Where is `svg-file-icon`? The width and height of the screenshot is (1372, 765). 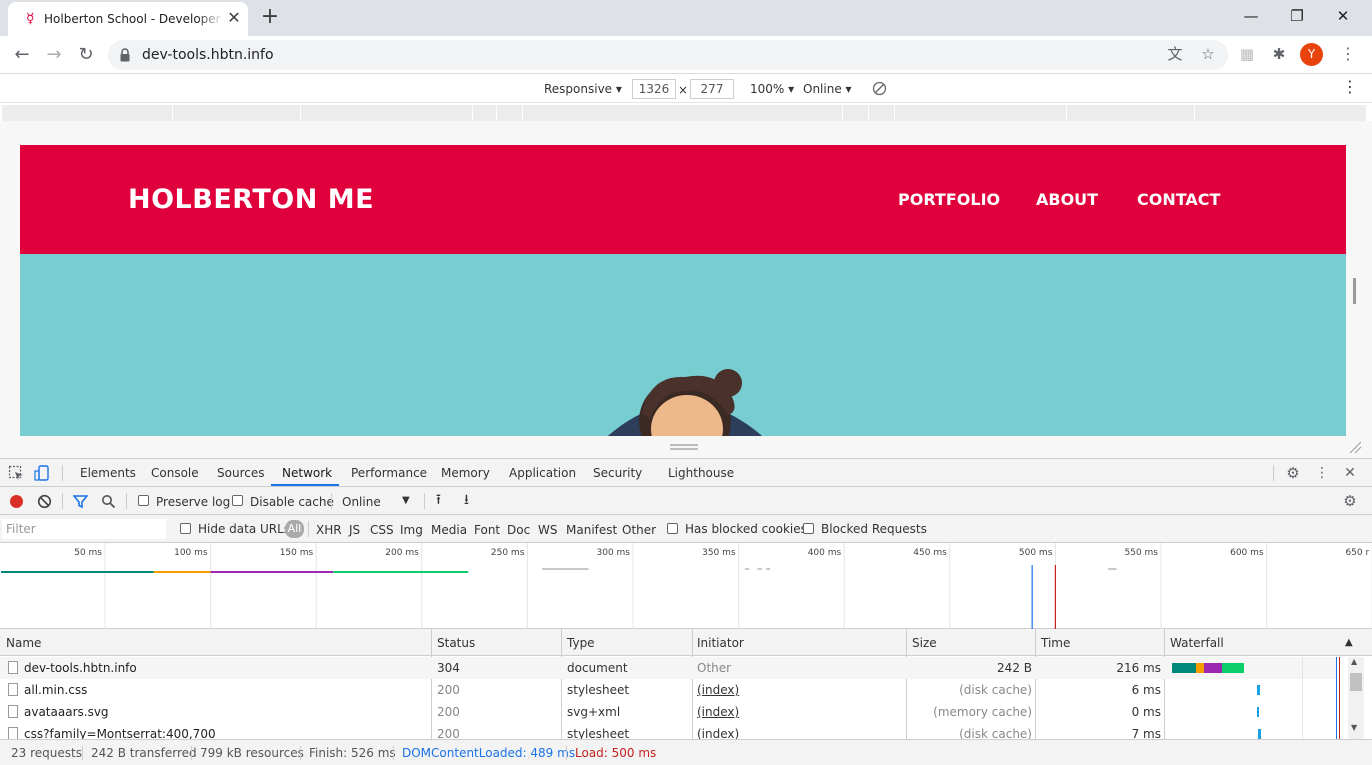 svg-file-icon is located at coordinates (13, 711).